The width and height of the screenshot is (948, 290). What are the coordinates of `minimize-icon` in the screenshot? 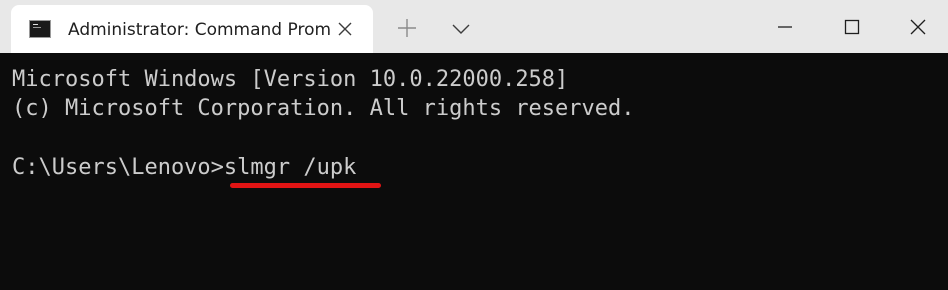 It's located at (785, 27).